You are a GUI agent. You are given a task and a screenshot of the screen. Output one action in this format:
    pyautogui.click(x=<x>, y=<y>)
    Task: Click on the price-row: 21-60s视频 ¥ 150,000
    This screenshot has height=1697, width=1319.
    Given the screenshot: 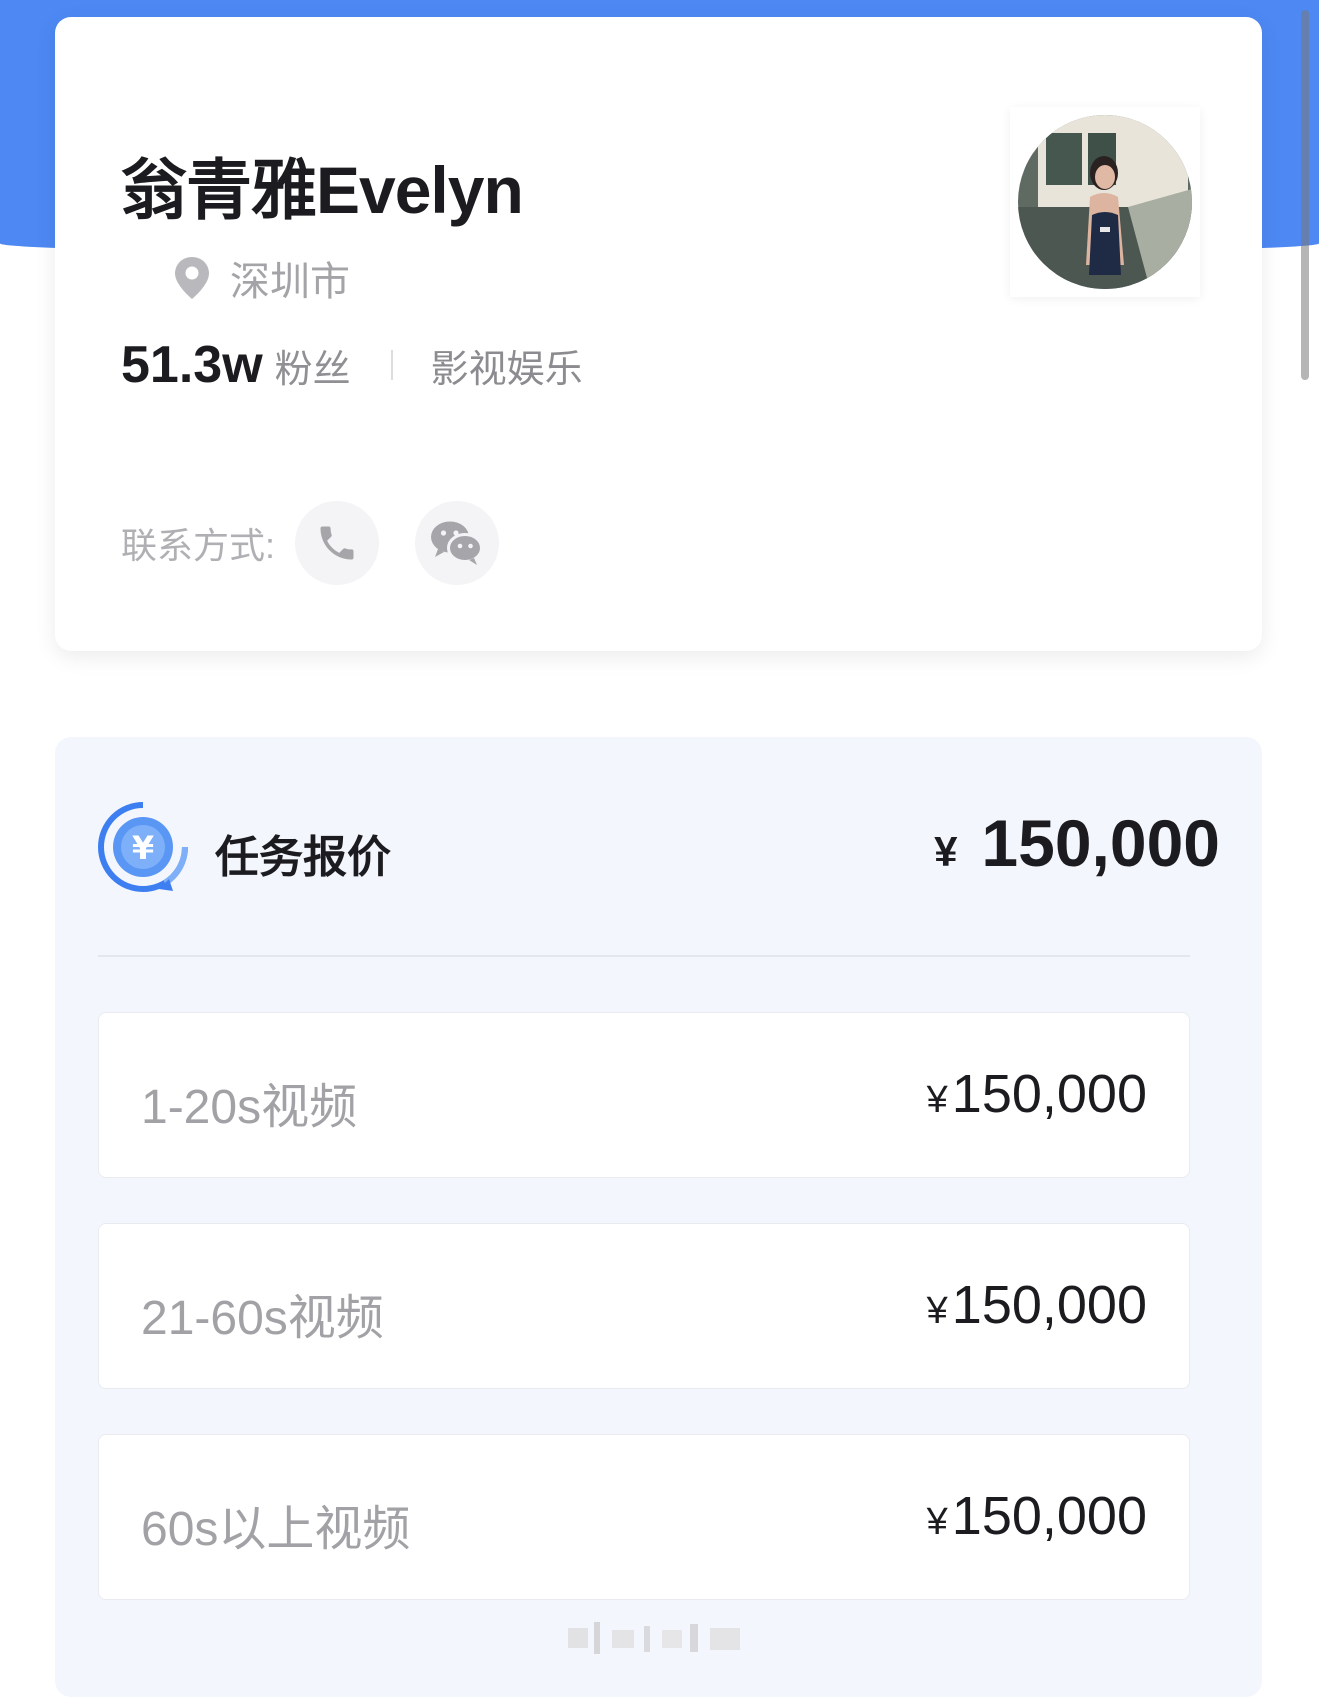 What is the action you would take?
    pyautogui.click(x=644, y=1306)
    